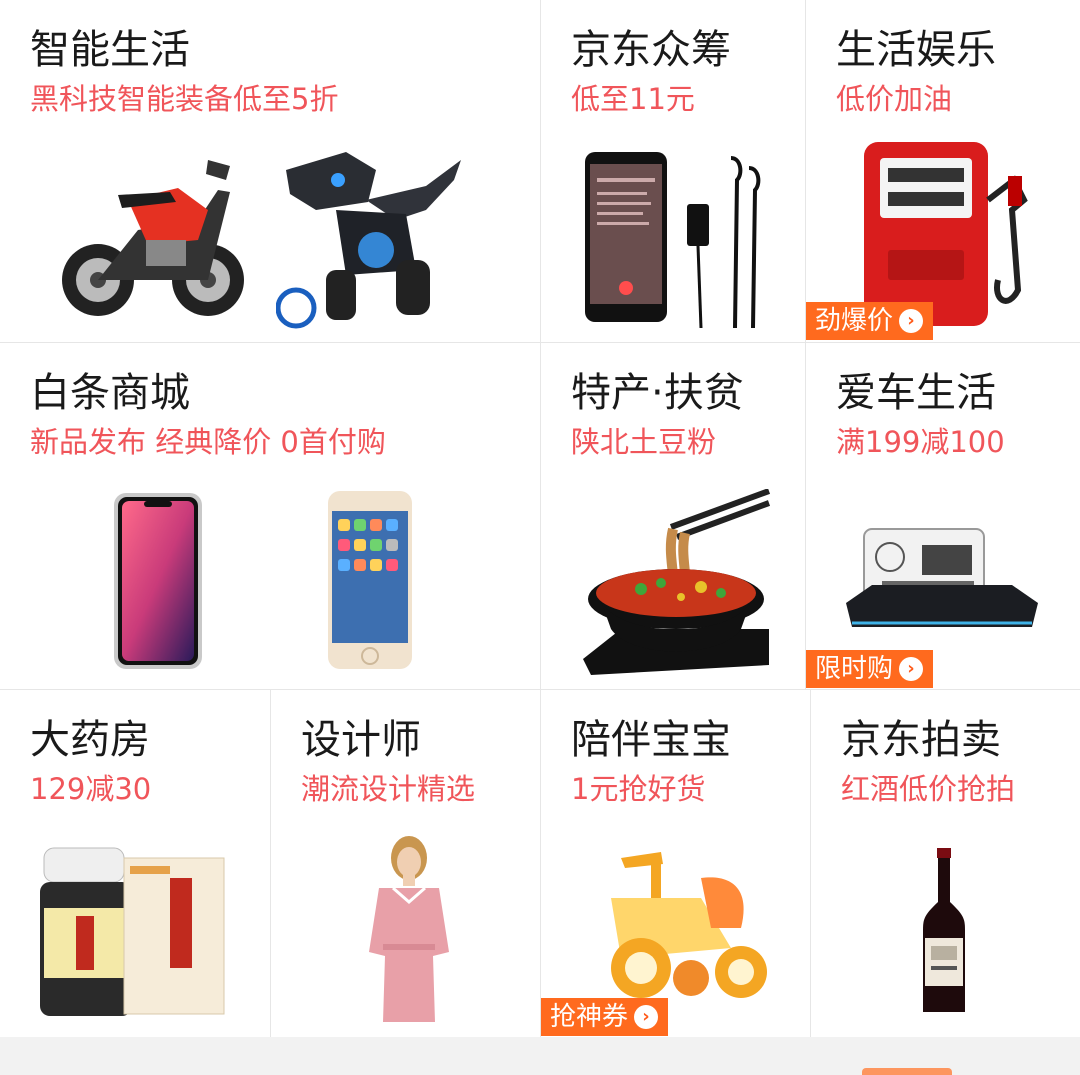 The height and width of the screenshot is (1075, 1080). Describe the element at coordinates (91, 789) in the screenshot. I see `tile-subtitle: 129减30` at that location.